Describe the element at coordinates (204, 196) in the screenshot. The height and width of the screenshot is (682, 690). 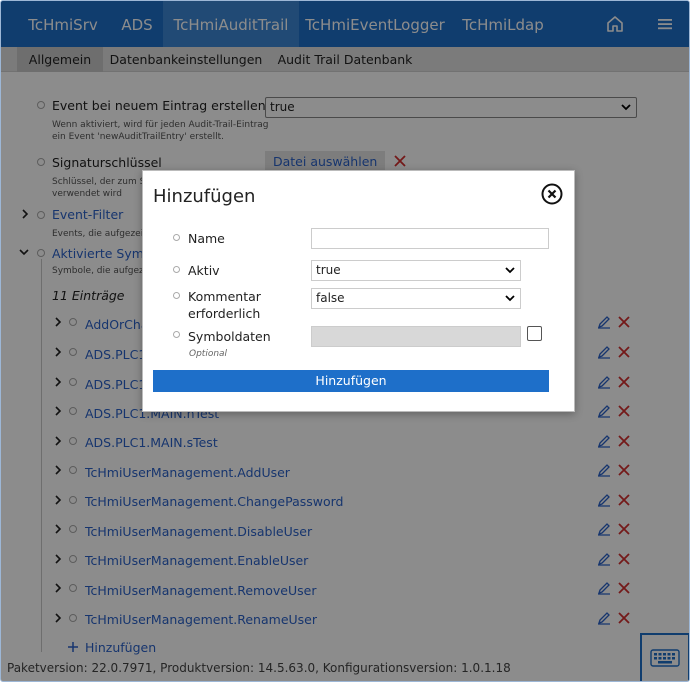
I see `dialog-title: Hinzufügen` at that location.